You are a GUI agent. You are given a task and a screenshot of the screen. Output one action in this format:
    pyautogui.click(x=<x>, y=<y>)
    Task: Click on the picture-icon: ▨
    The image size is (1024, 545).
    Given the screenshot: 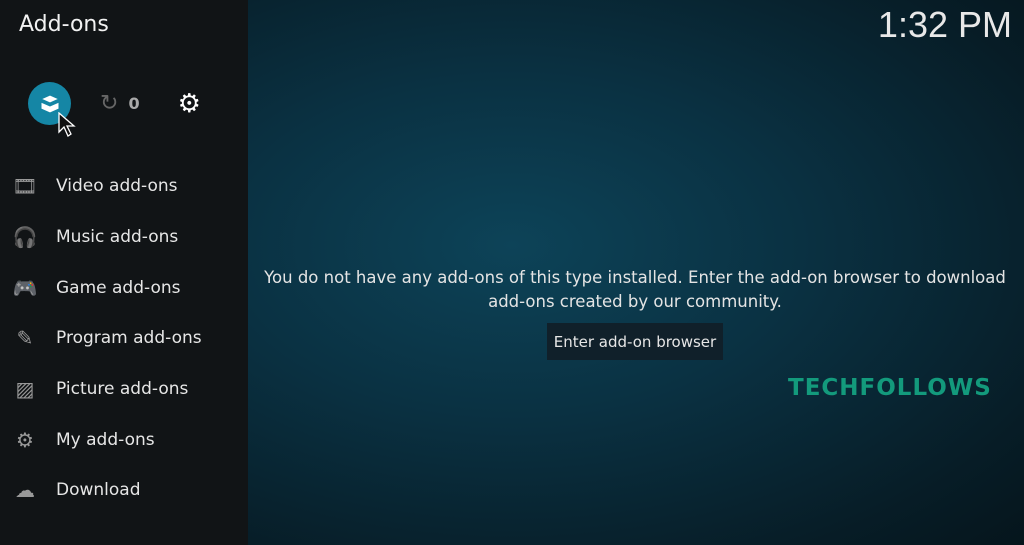 What is the action you would take?
    pyautogui.click(x=25, y=389)
    